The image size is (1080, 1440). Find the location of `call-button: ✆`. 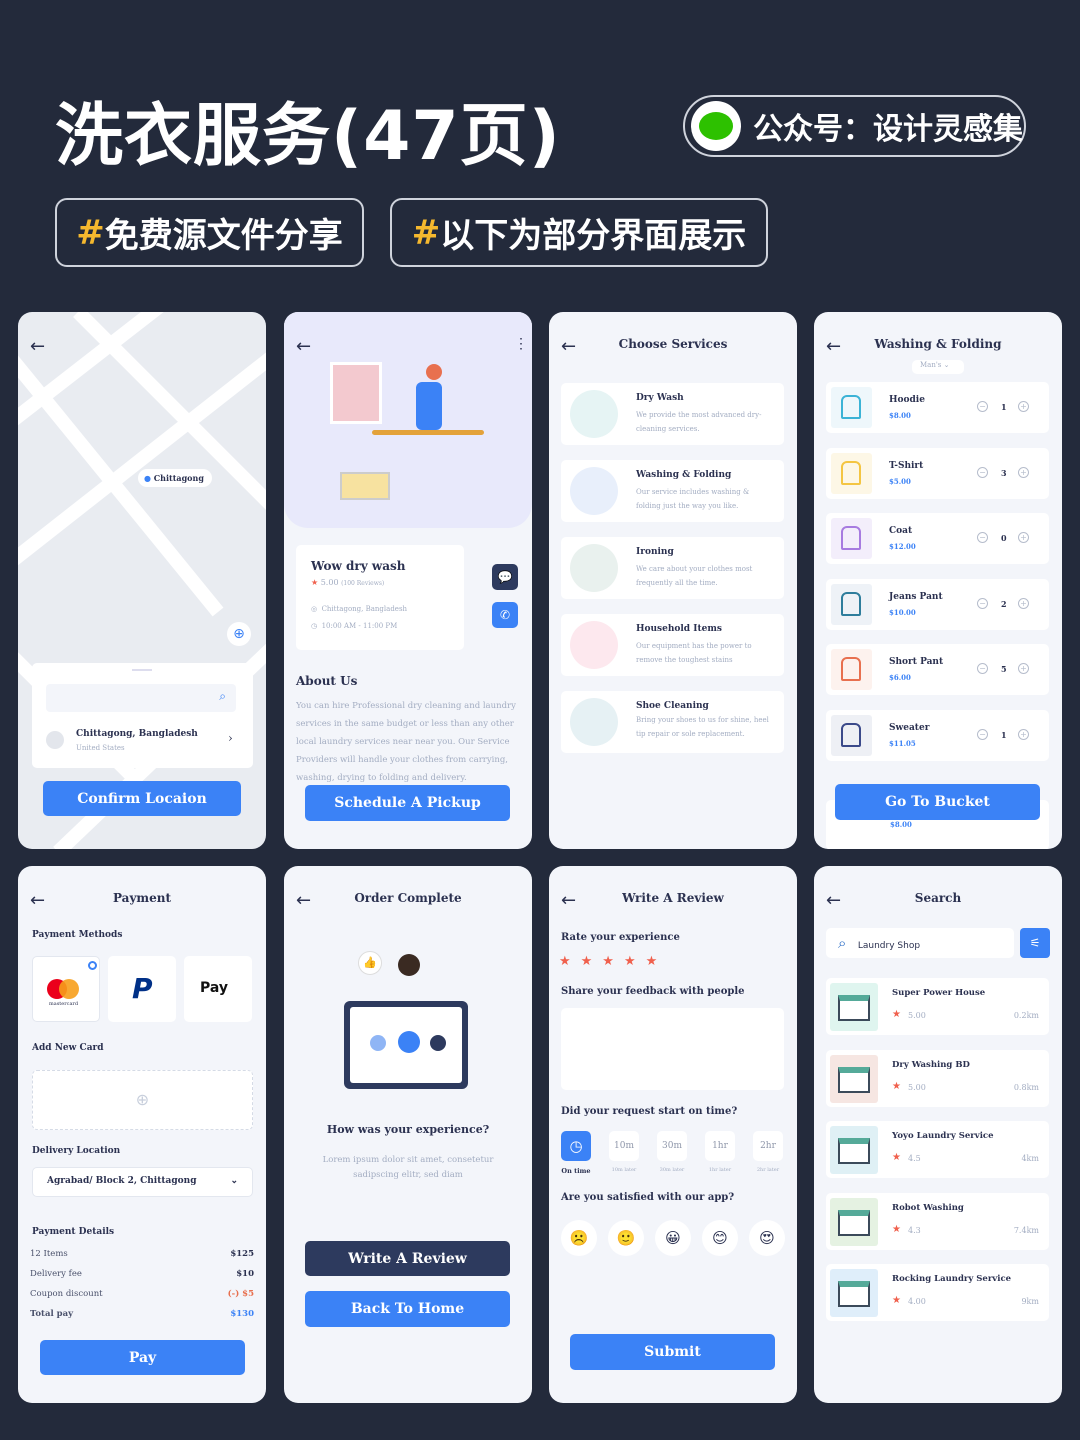

call-button: ✆ is located at coordinates (505, 615).